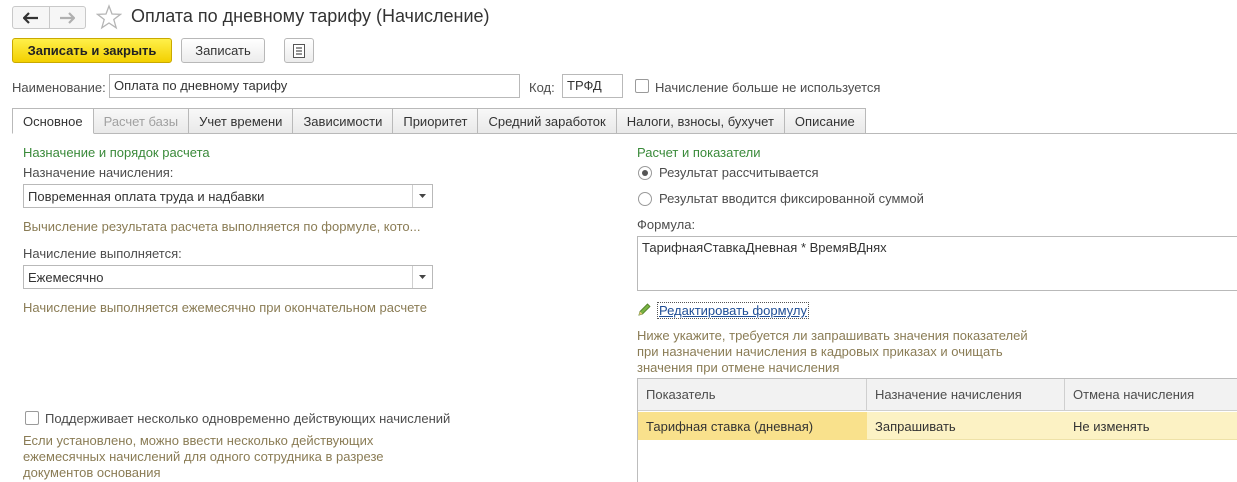 The width and height of the screenshot is (1237, 482). I want to click on more-actions-button, so click(299, 50).